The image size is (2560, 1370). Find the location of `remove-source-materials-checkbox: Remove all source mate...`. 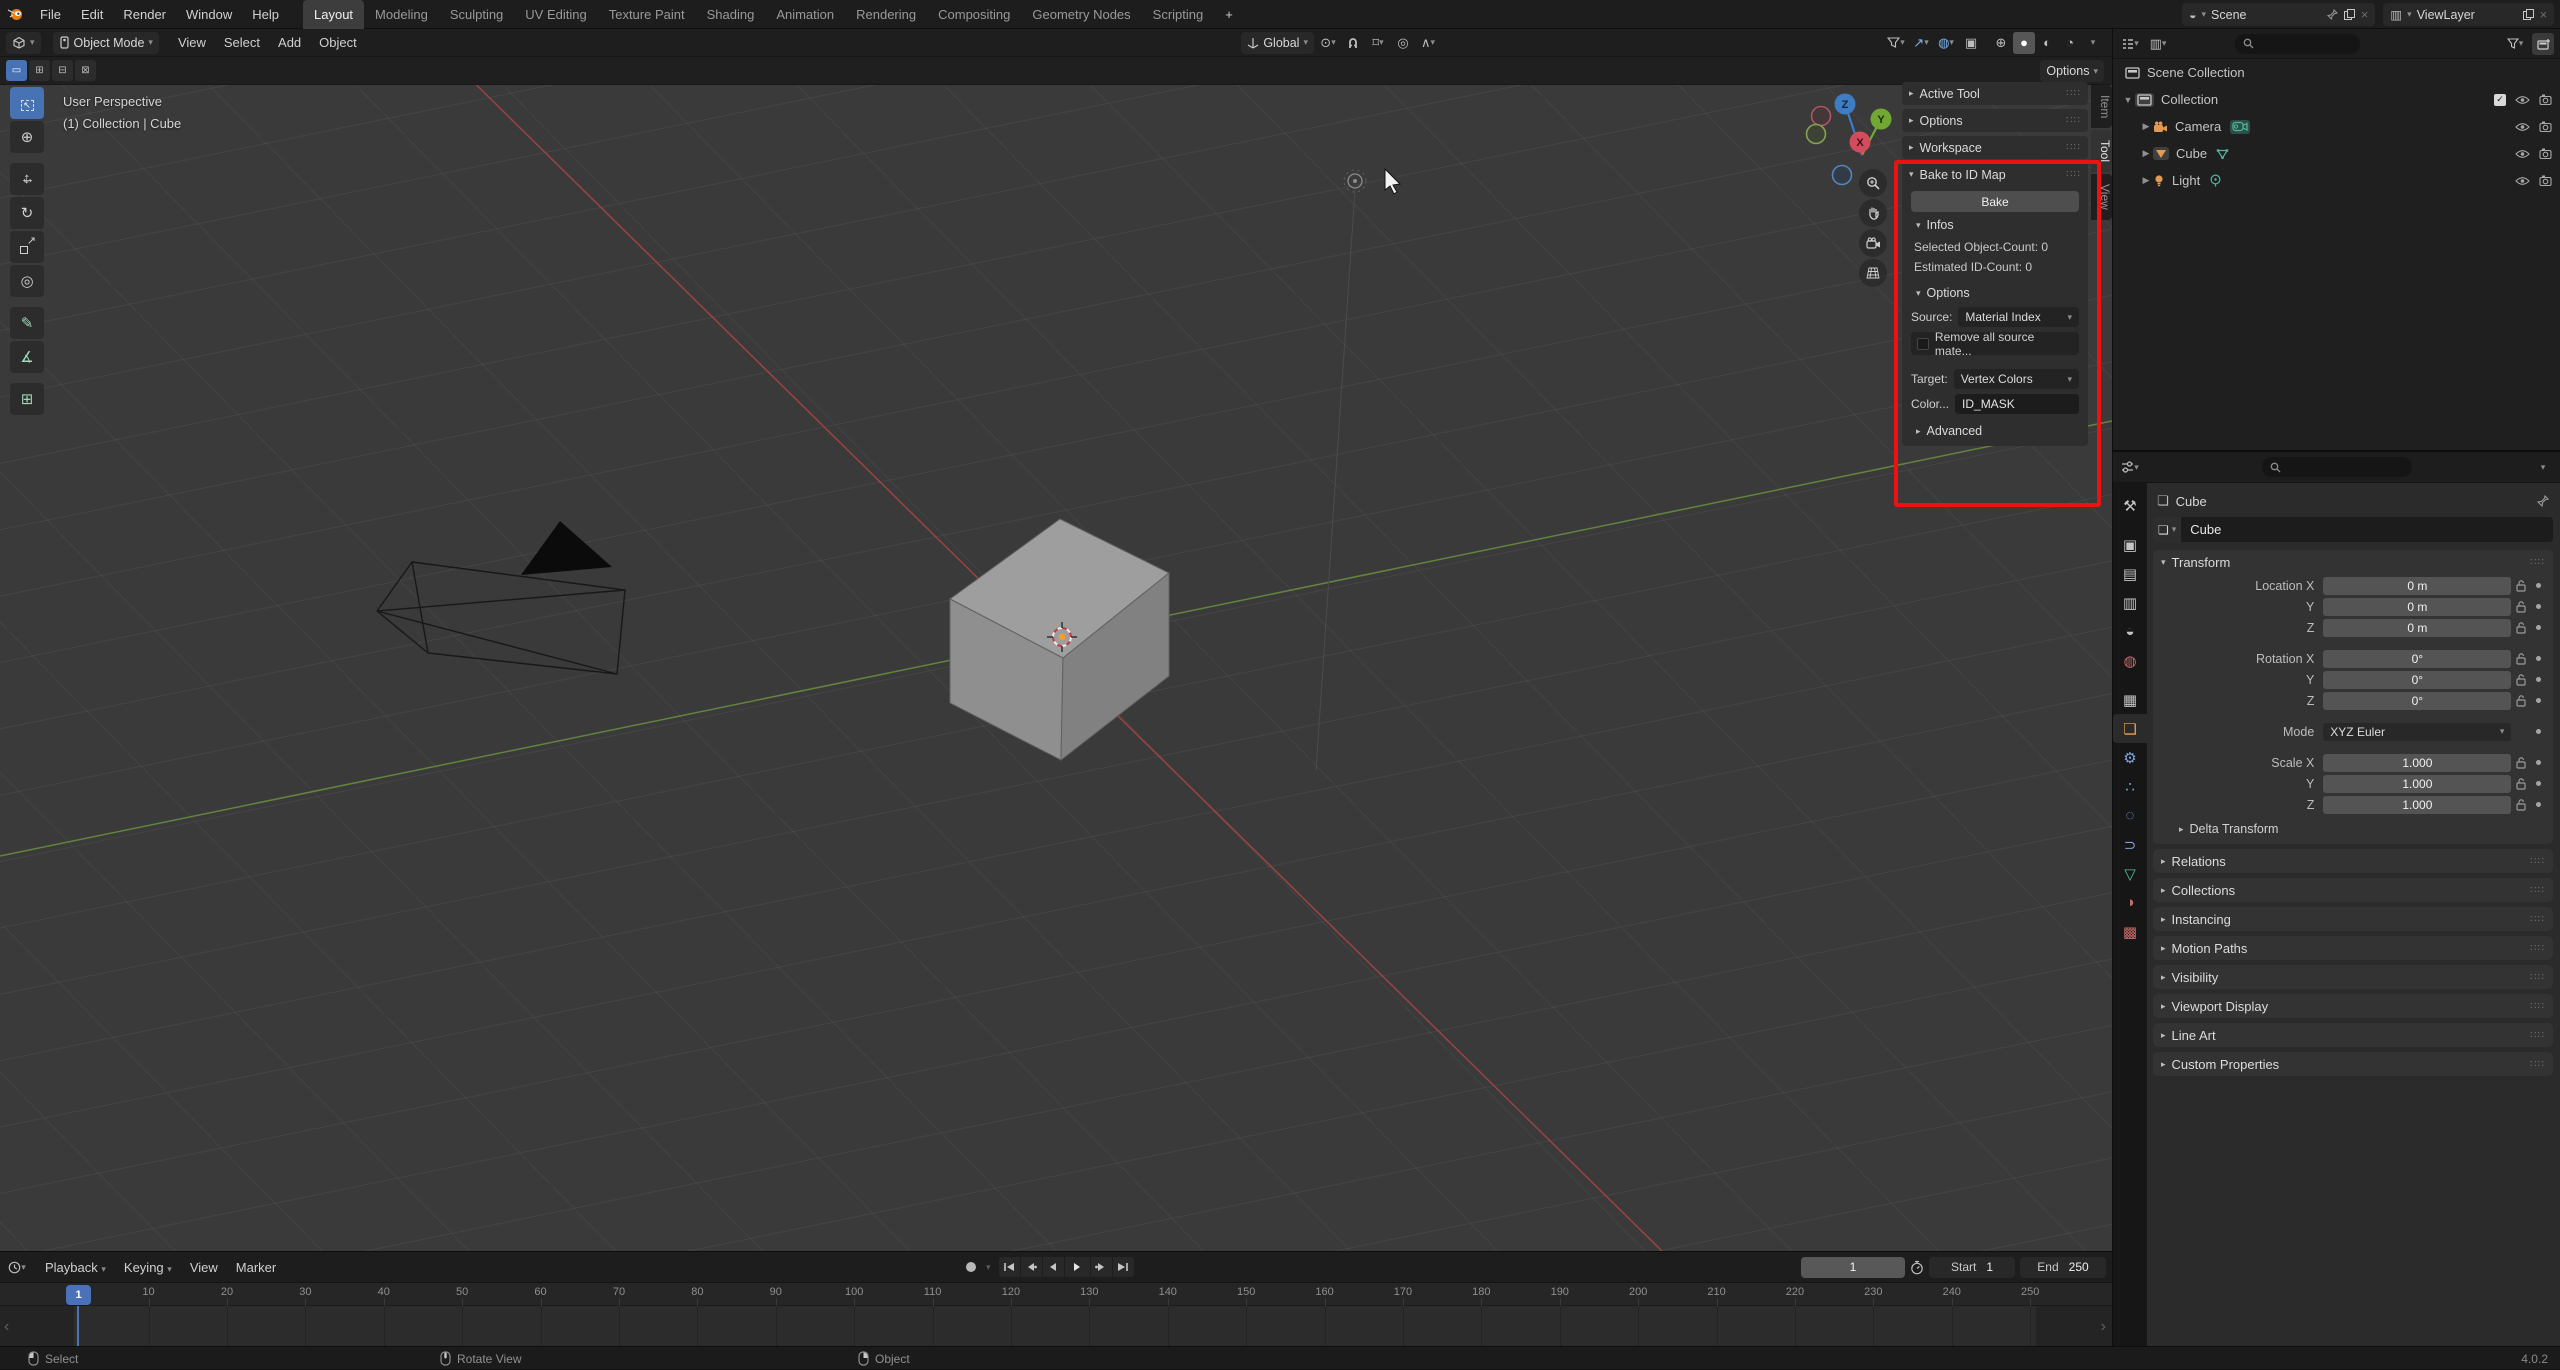

remove-source-materials-checkbox: Remove all source mate... is located at coordinates (1995, 344).